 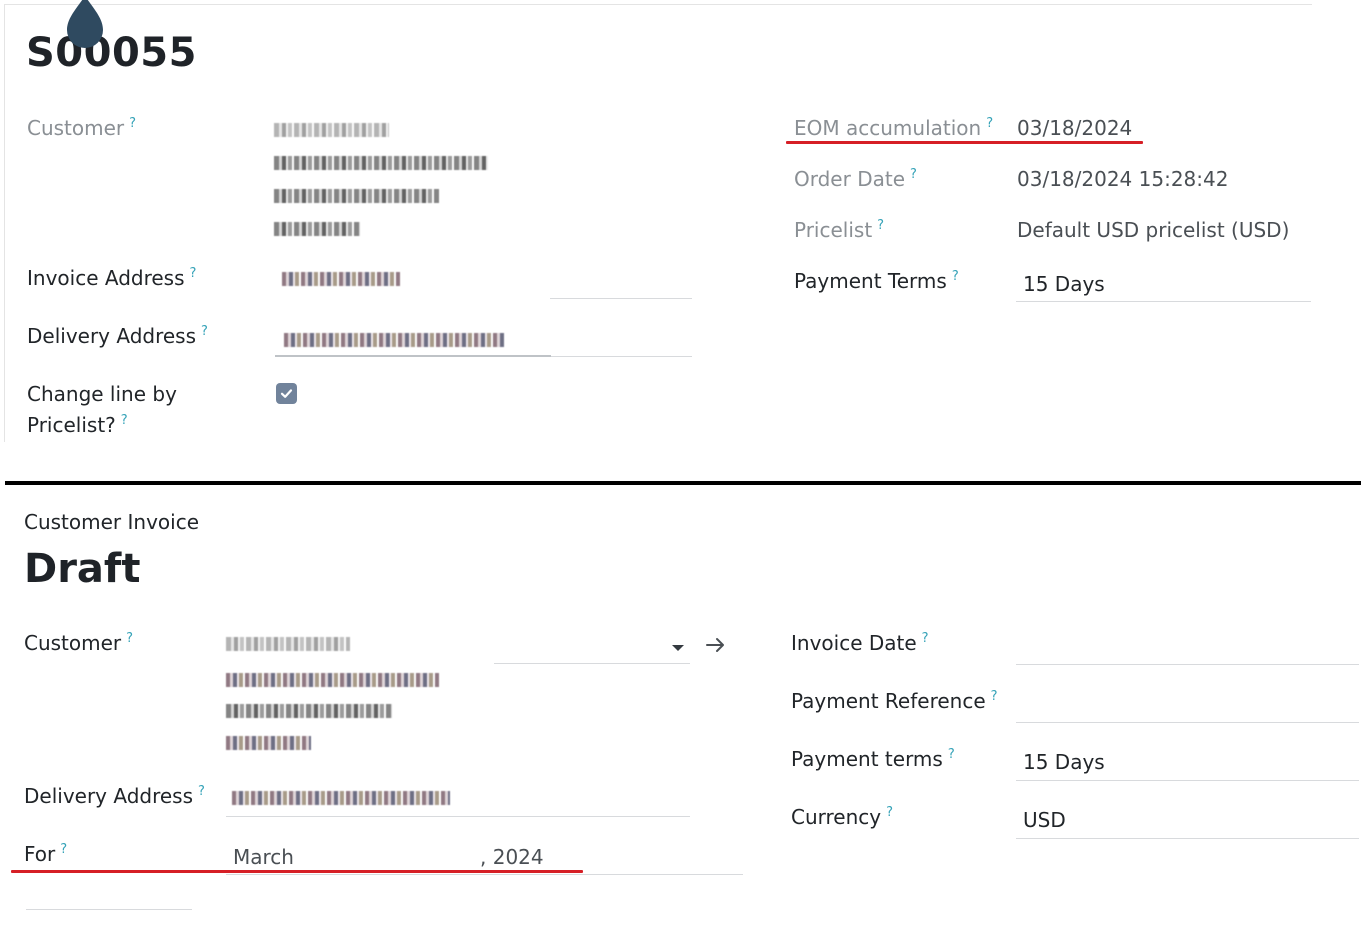 What do you see at coordinates (716, 645) in the screenshot?
I see `arrow-right-icon` at bounding box center [716, 645].